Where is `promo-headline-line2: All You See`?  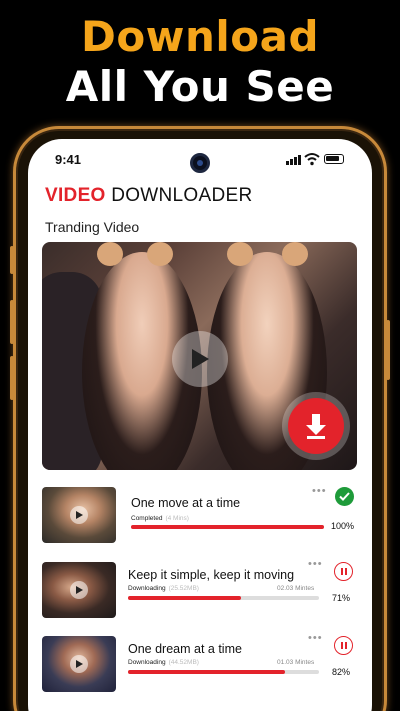
promo-headline-line2: All You See is located at coordinates (200, 86).